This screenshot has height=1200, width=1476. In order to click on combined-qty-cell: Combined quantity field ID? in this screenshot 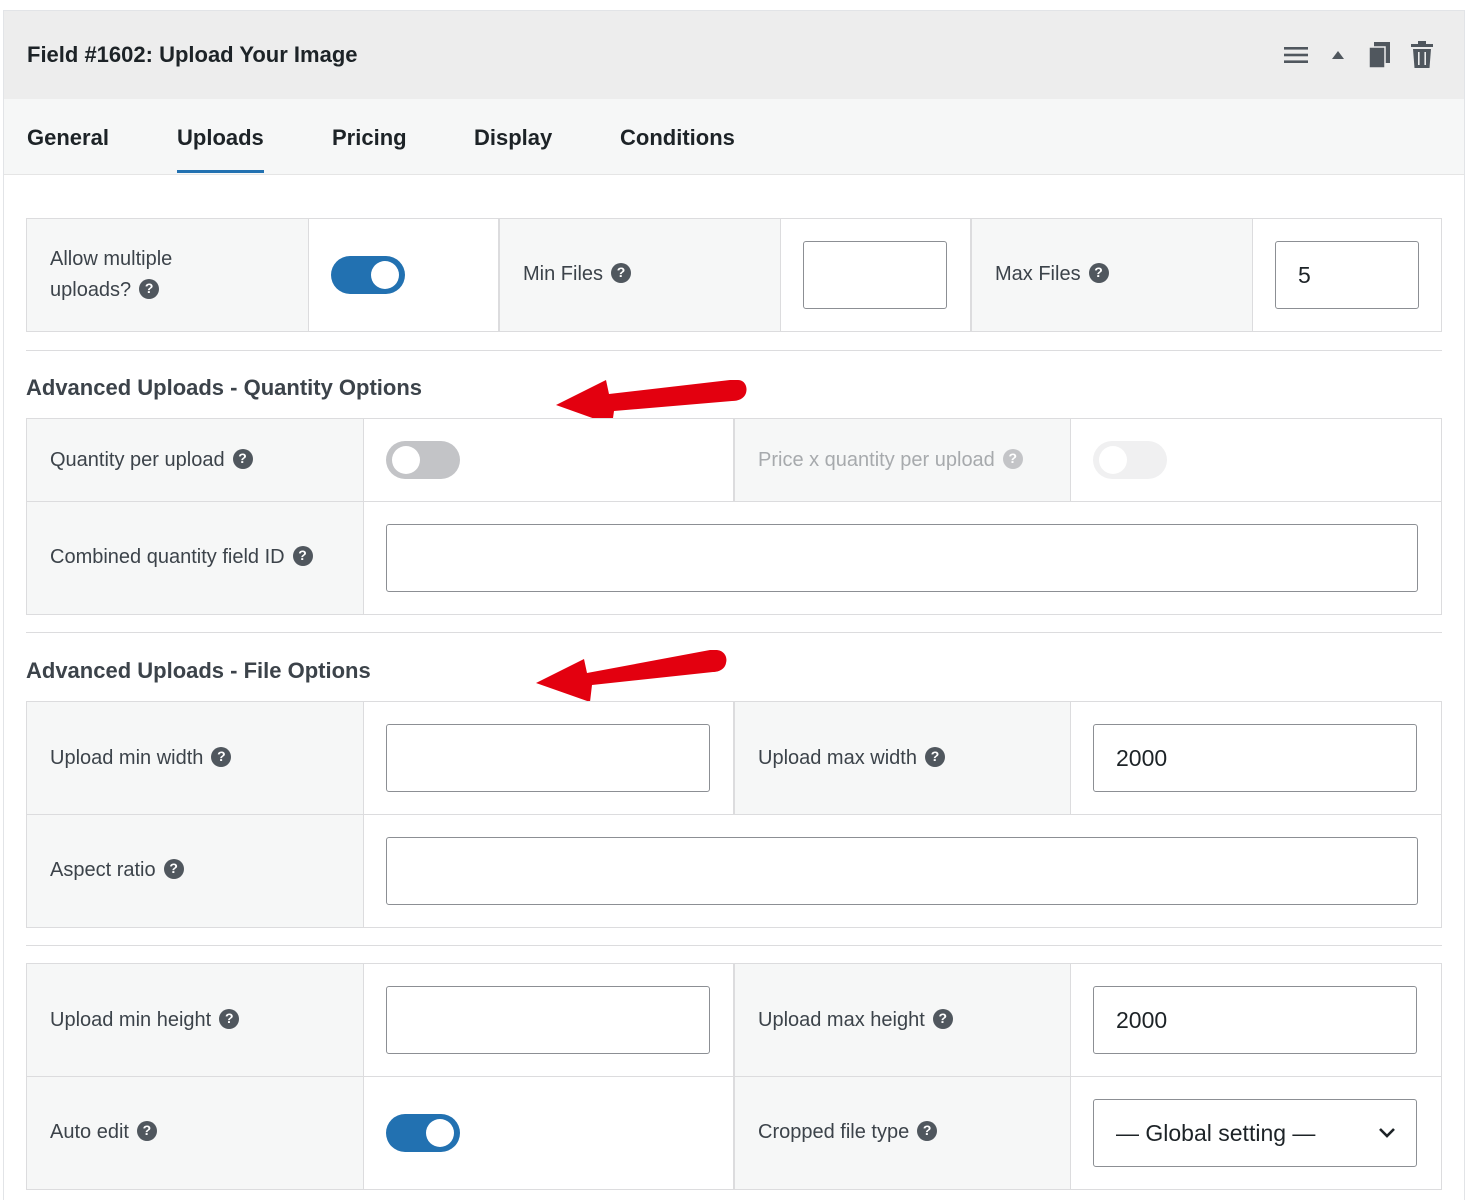, I will do `click(195, 558)`.